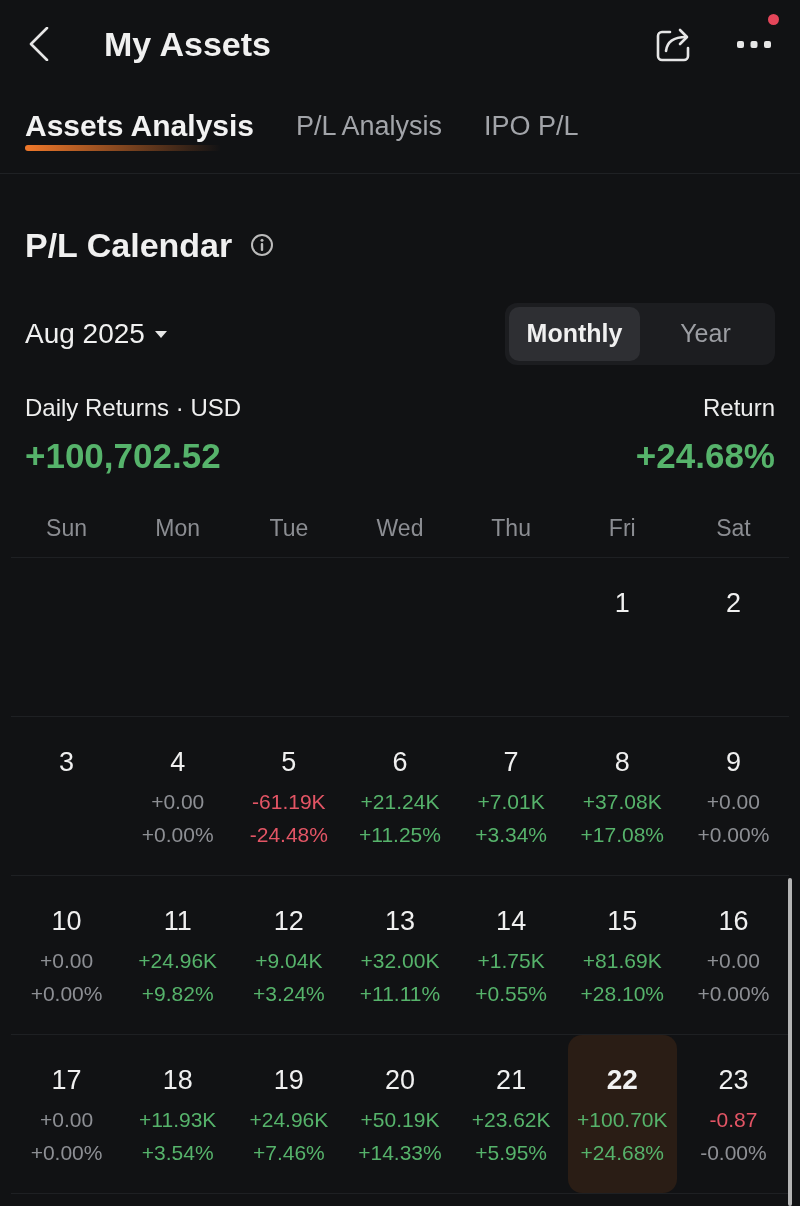 This screenshot has height=1206, width=800. I want to click on weekday-label: Sun, so click(67, 528).